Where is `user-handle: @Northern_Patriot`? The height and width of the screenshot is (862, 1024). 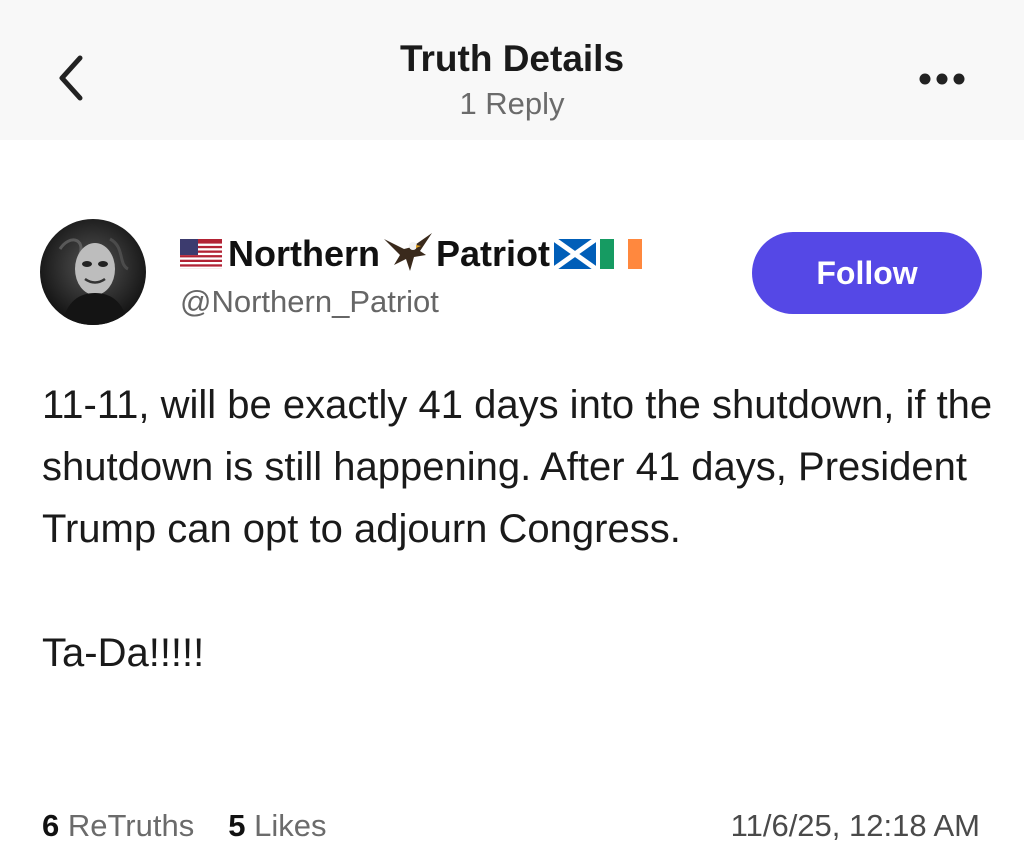
user-handle: @Northern_Patriot is located at coordinates (309, 302).